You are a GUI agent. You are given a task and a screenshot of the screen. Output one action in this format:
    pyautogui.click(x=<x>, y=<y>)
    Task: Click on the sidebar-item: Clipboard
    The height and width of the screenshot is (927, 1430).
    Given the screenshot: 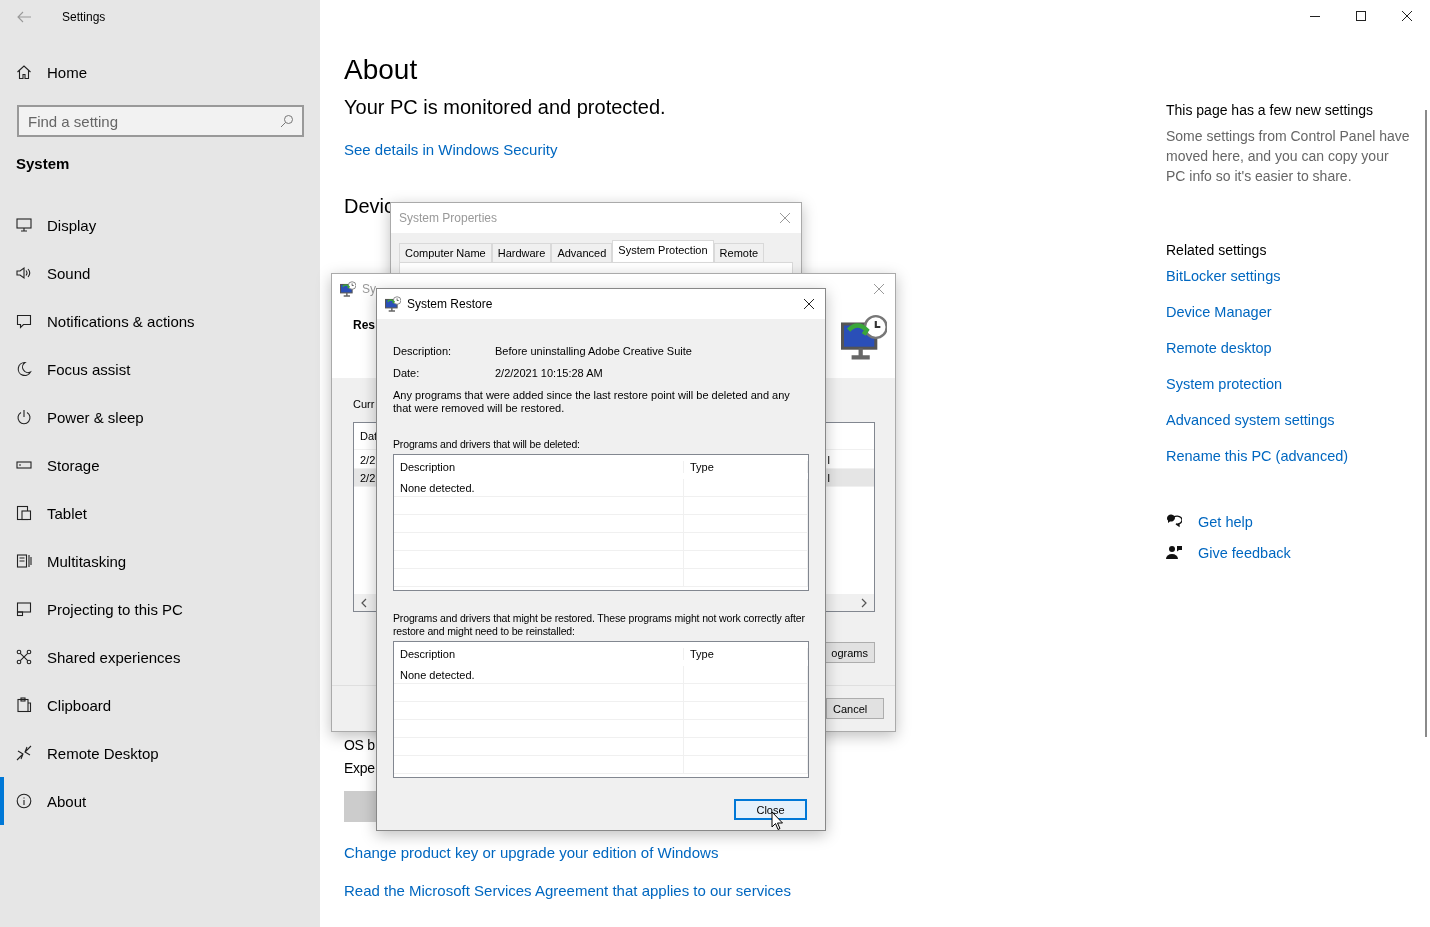 What is the action you would take?
    pyautogui.click(x=160, y=705)
    